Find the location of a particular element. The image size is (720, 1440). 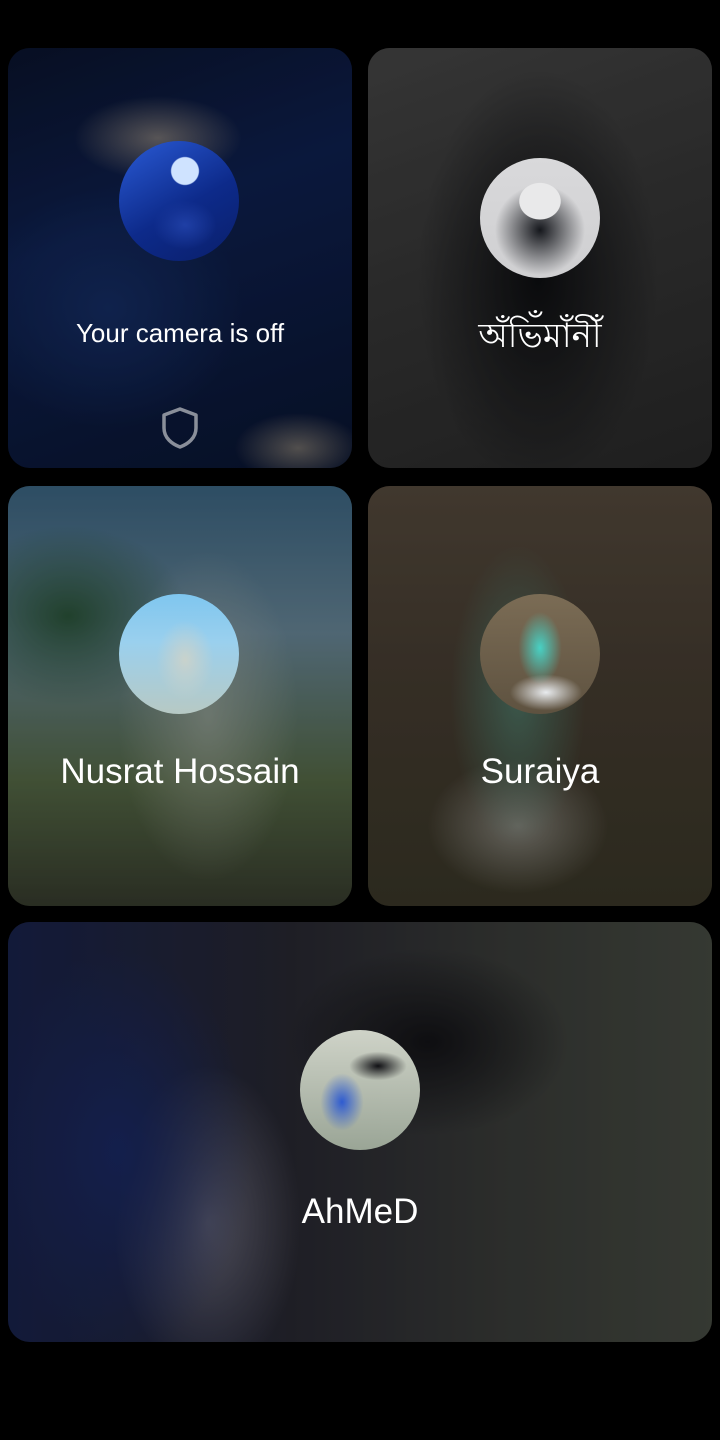

camera-off-label: Your camera is off is located at coordinates (180, 333).